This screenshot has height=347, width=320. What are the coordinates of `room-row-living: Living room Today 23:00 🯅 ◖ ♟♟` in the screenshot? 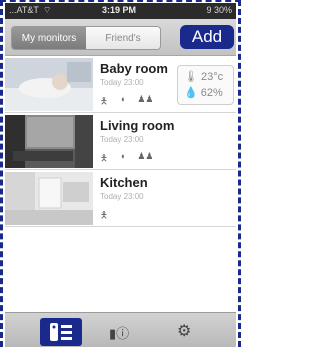 It's located at (120, 141).